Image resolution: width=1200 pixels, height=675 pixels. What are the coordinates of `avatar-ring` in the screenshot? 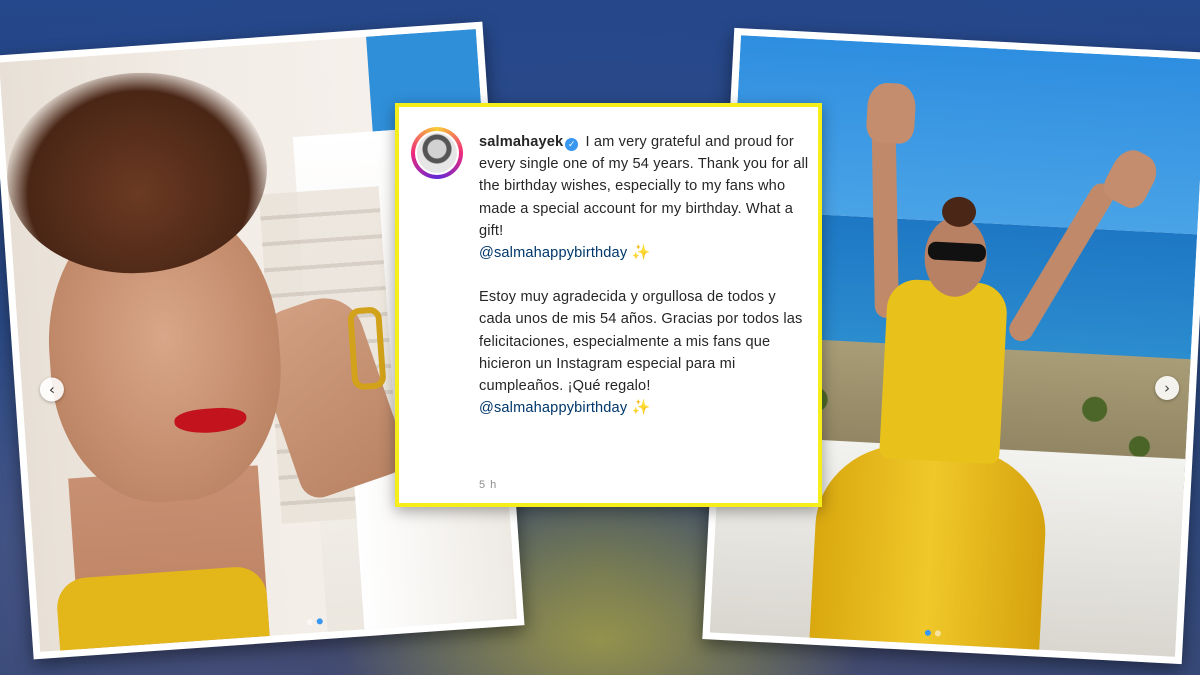 It's located at (437, 153).